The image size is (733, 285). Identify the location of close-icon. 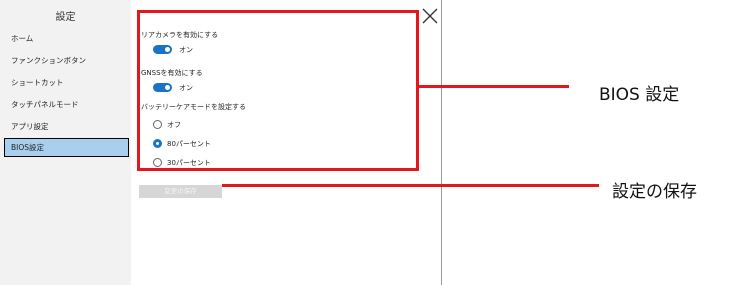
(430, 16).